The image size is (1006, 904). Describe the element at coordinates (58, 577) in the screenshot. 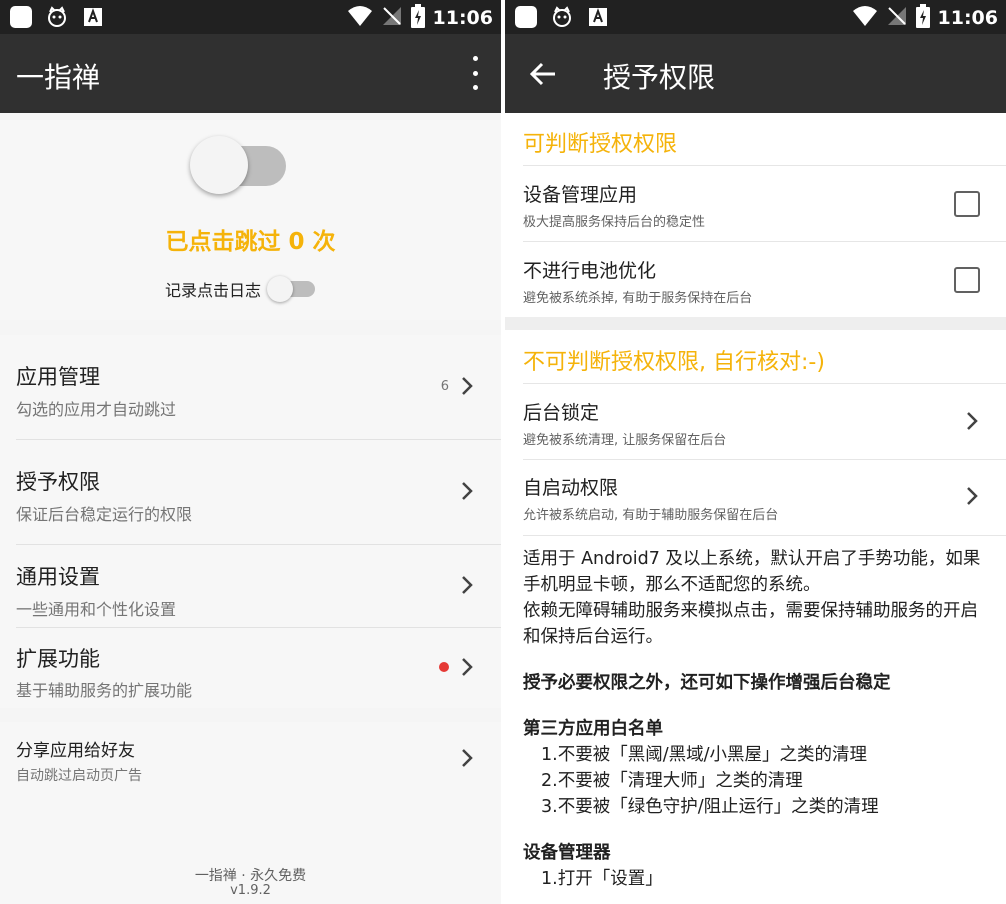

I see `menu-item-title: 通用设置` at that location.